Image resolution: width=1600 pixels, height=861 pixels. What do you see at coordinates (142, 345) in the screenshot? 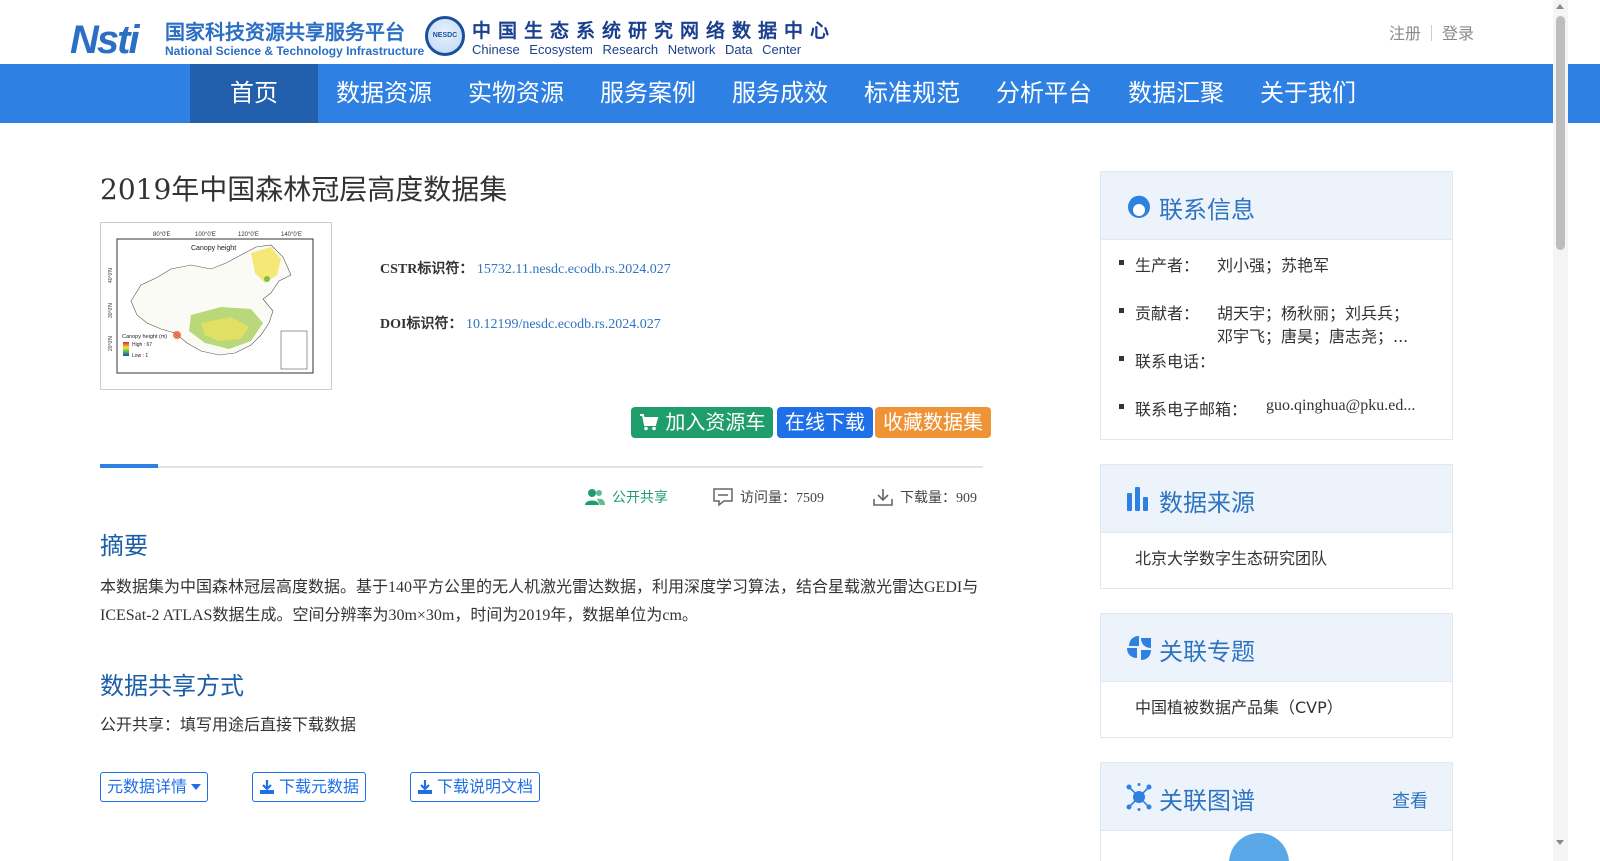
I see `thumb-legend-high: High : 67` at bounding box center [142, 345].